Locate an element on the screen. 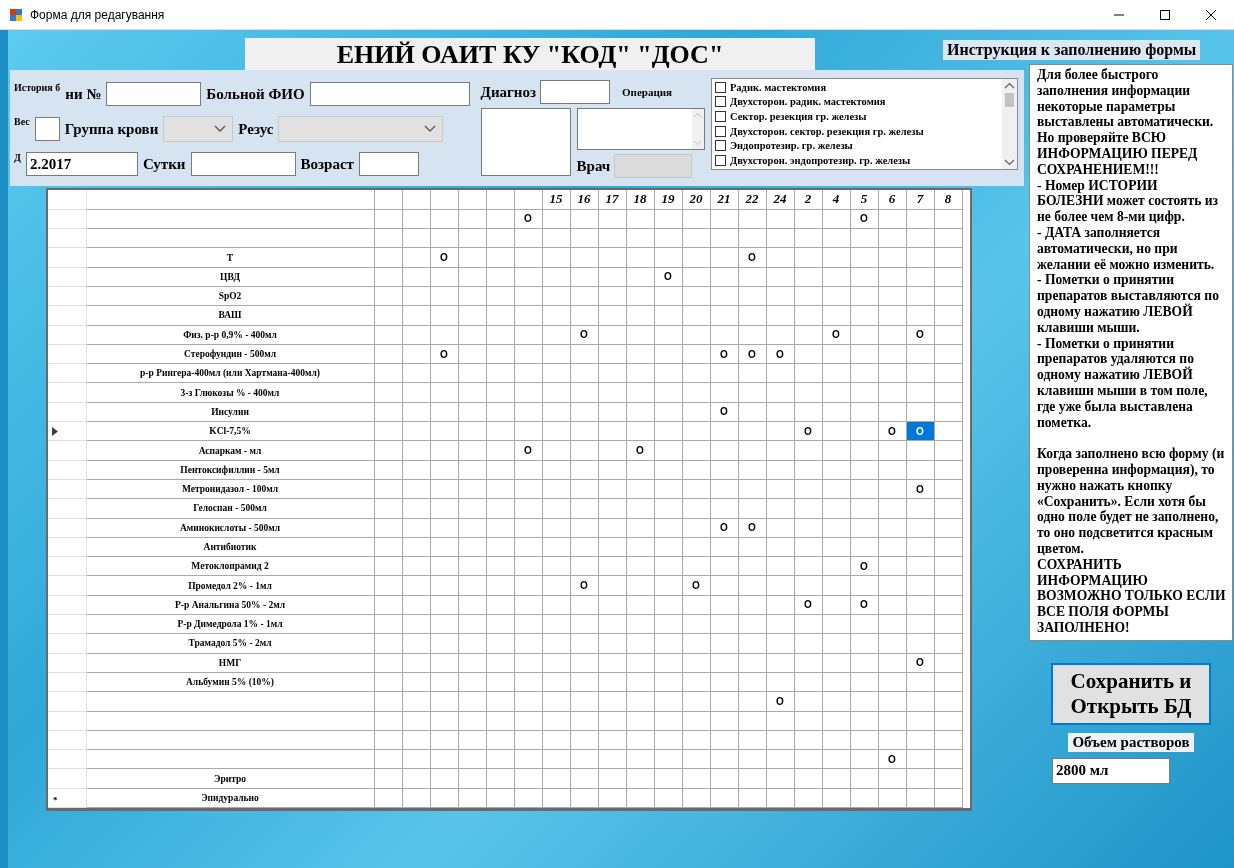 This screenshot has width=1234, height=868. volume-label: Объем растворов is located at coordinates (1131, 742).